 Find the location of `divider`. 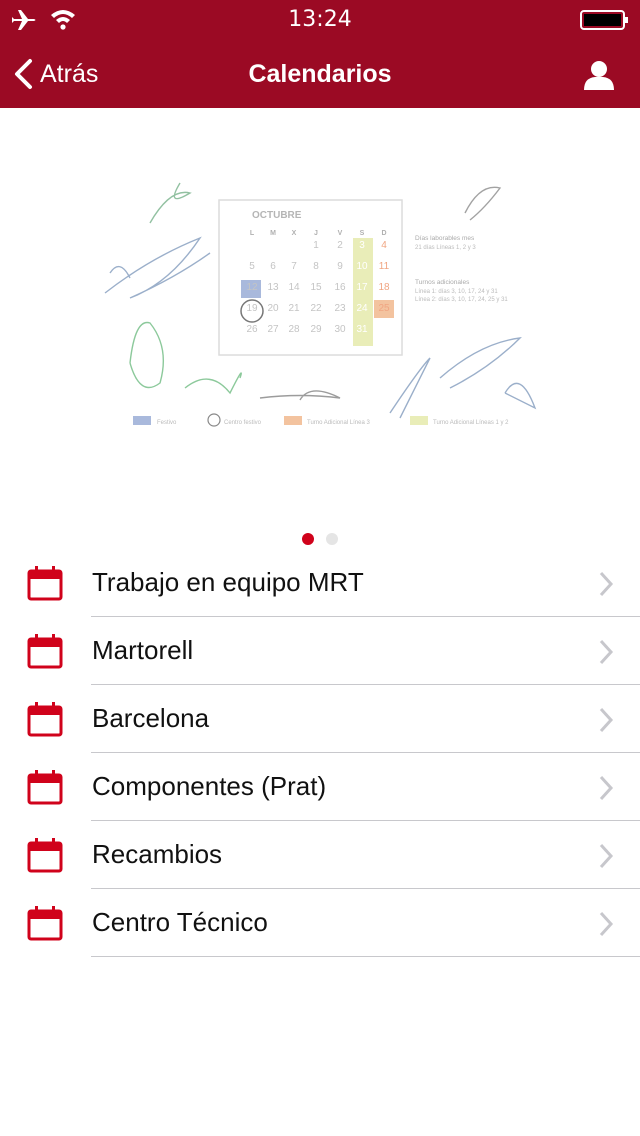

divider is located at coordinates (365, 956).